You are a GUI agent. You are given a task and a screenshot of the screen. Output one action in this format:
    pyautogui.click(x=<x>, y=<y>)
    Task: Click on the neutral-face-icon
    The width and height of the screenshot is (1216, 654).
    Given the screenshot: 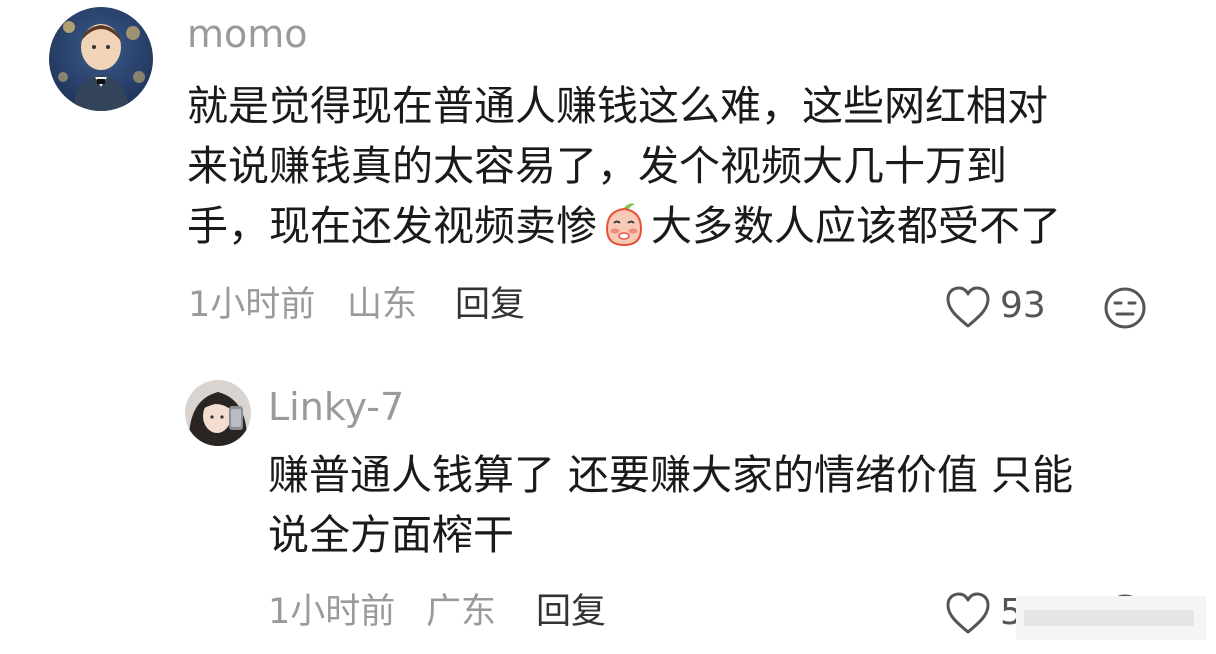 What is the action you would take?
    pyautogui.click(x=1125, y=308)
    